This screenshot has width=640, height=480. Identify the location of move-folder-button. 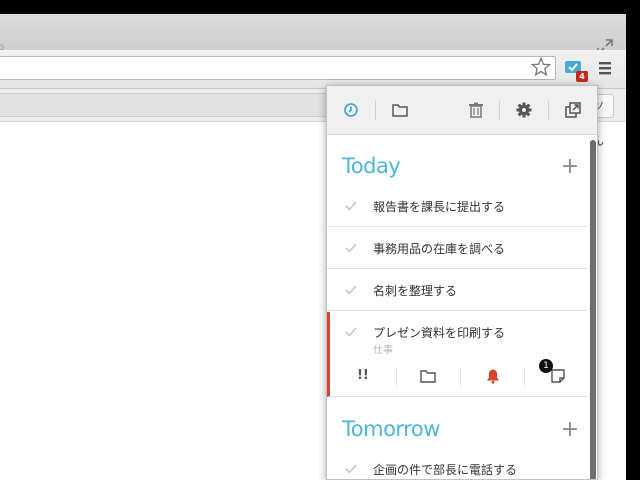
(428, 376).